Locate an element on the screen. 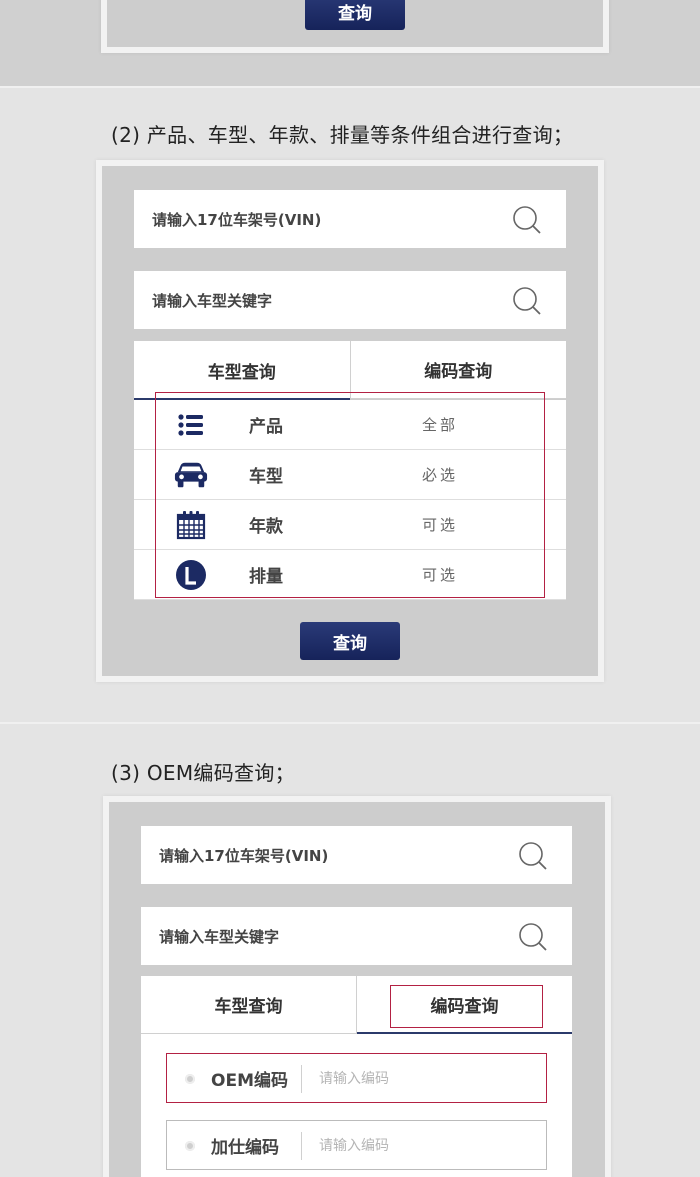 This screenshot has width=700, height=1177. tab-code-query: 编码查询 is located at coordinates (458, 370).